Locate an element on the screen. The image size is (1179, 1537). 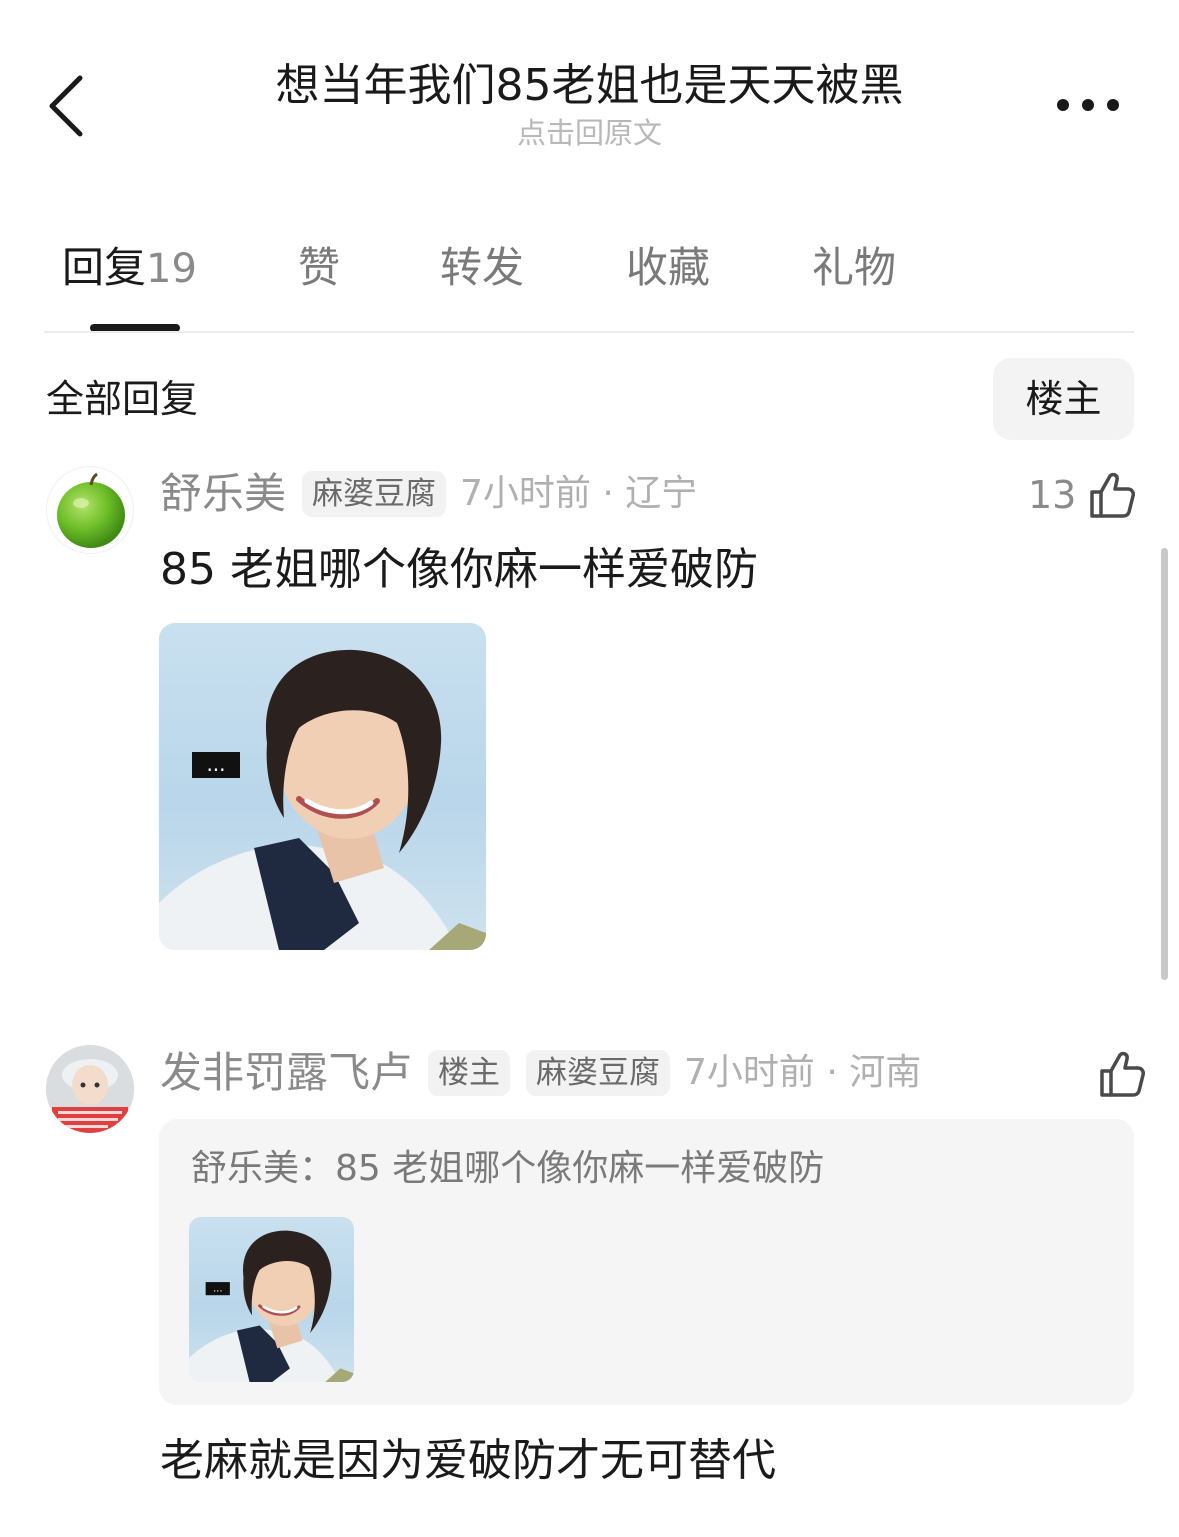
username: 发非罚露飞卢 is located at coordinates (286, 1073).